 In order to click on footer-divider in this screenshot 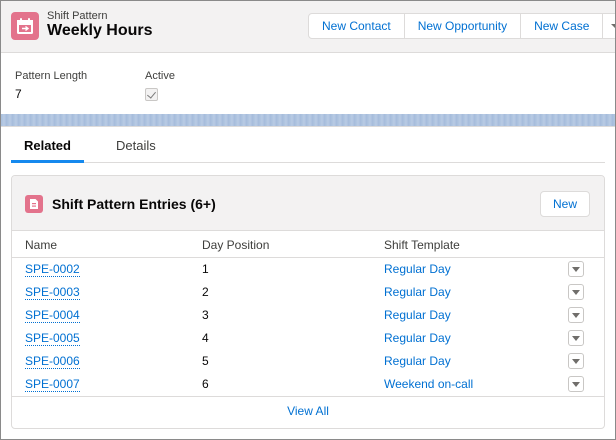, I will do `click(308, 396)`.